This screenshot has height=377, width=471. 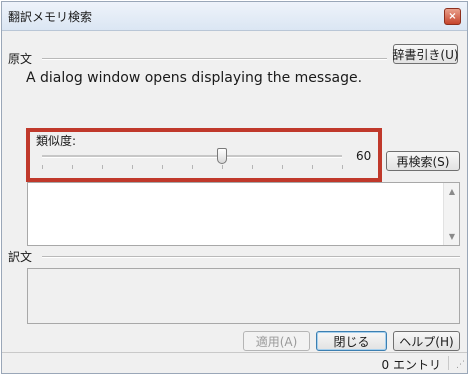 What do you see at coordinates (351, 341) in the screenshot?
I see `close-button: 閉じる` at bounding box center [351, 341].